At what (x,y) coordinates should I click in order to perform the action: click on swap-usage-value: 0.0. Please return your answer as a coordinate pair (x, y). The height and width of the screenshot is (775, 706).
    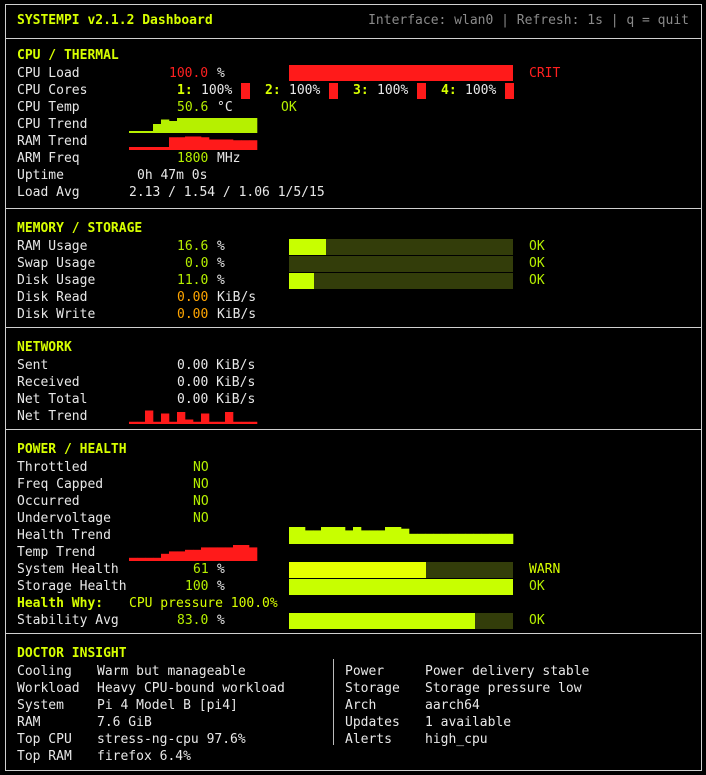
    Looking at the image, I should click on (197, 263).